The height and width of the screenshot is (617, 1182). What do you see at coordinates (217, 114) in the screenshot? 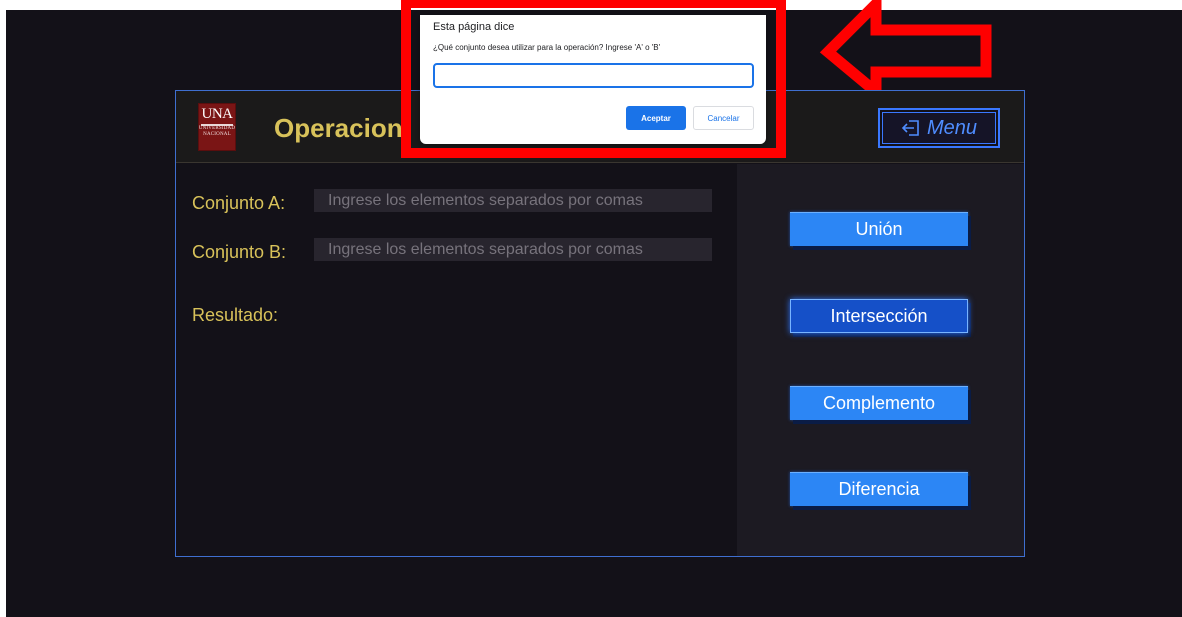
I see `logo-text: UNA` at bounding box center [217, 114].